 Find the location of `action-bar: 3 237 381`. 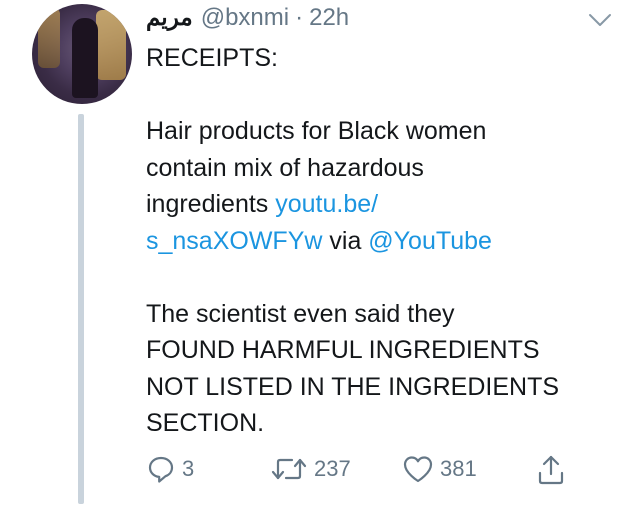

action-bar: 3 237 381 is located at coordinates (320, 470).